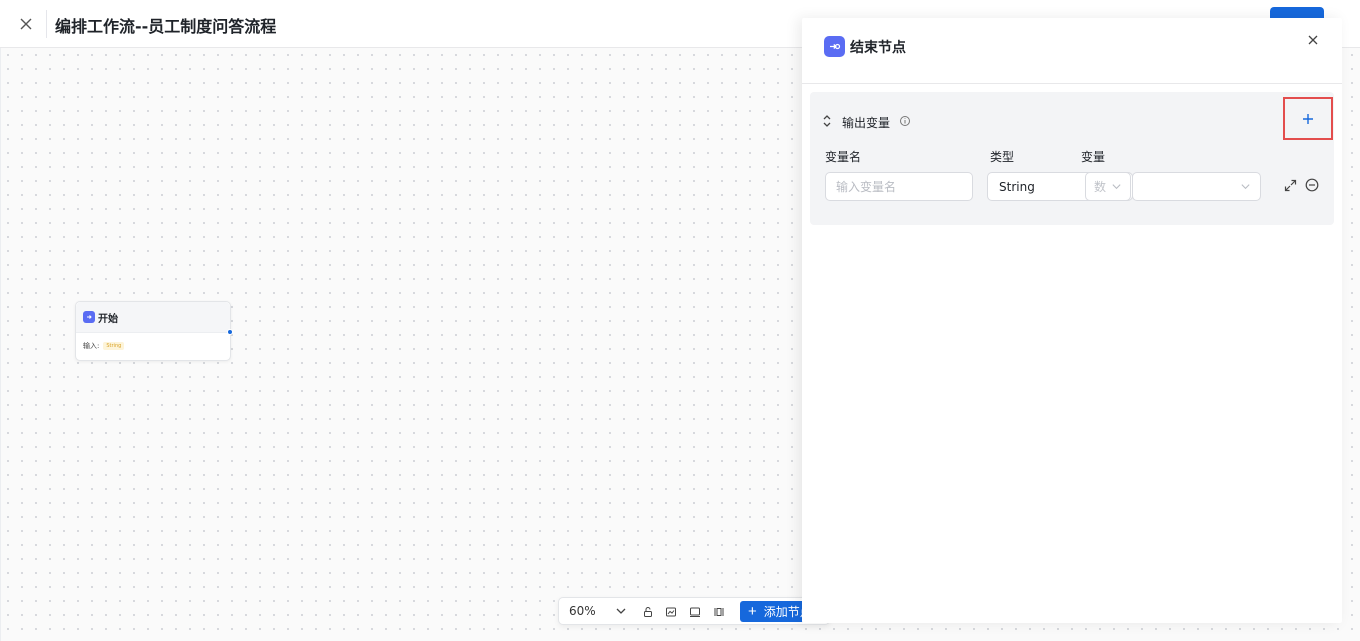 The width and height of the screenshot is (1360, 641). What do you see at coordinates (1196, 186) in the screenshot?
I see `variable-value-select` at bounding box center [1196, 186].